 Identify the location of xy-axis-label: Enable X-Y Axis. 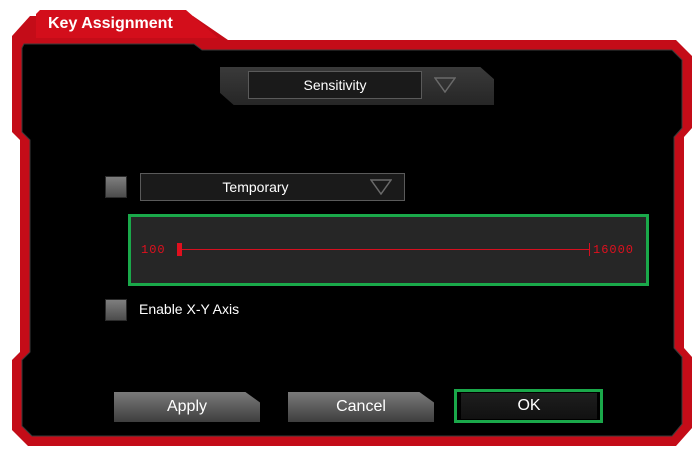
(189, 309).